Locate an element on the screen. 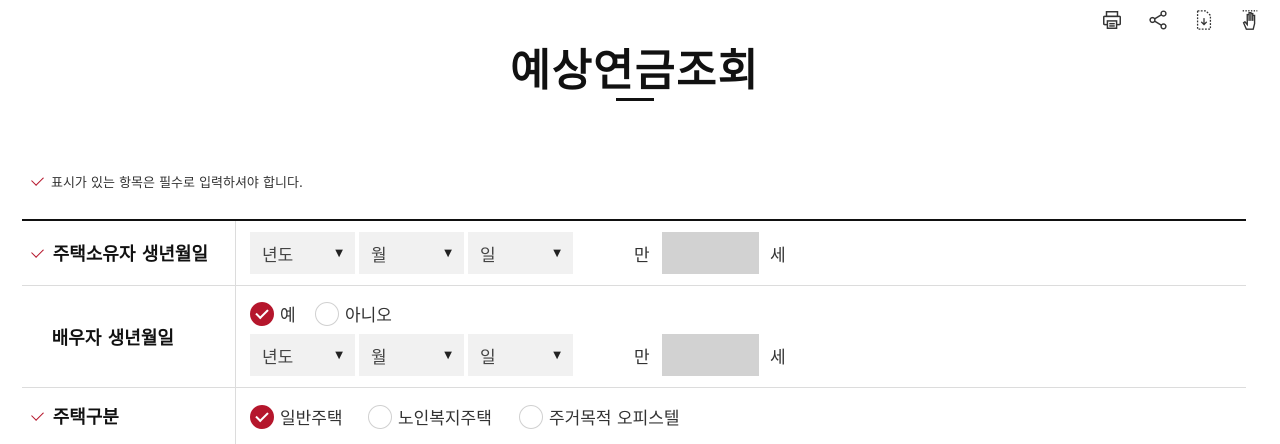  house-senior-welfare-radio: 노인복지주택 is located at coordinates (430, 416).